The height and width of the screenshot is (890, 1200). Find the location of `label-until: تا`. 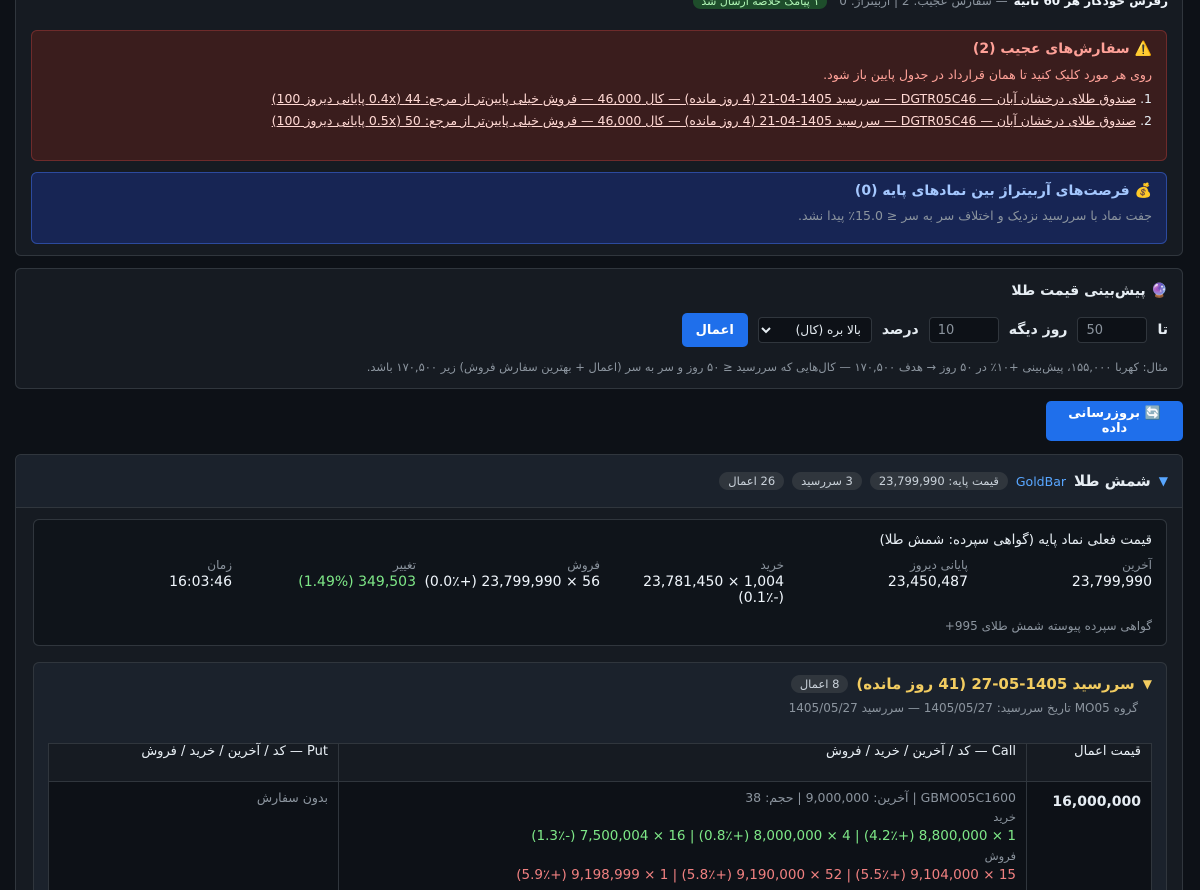

label-until: تا is located at coordinates (1162, 330).